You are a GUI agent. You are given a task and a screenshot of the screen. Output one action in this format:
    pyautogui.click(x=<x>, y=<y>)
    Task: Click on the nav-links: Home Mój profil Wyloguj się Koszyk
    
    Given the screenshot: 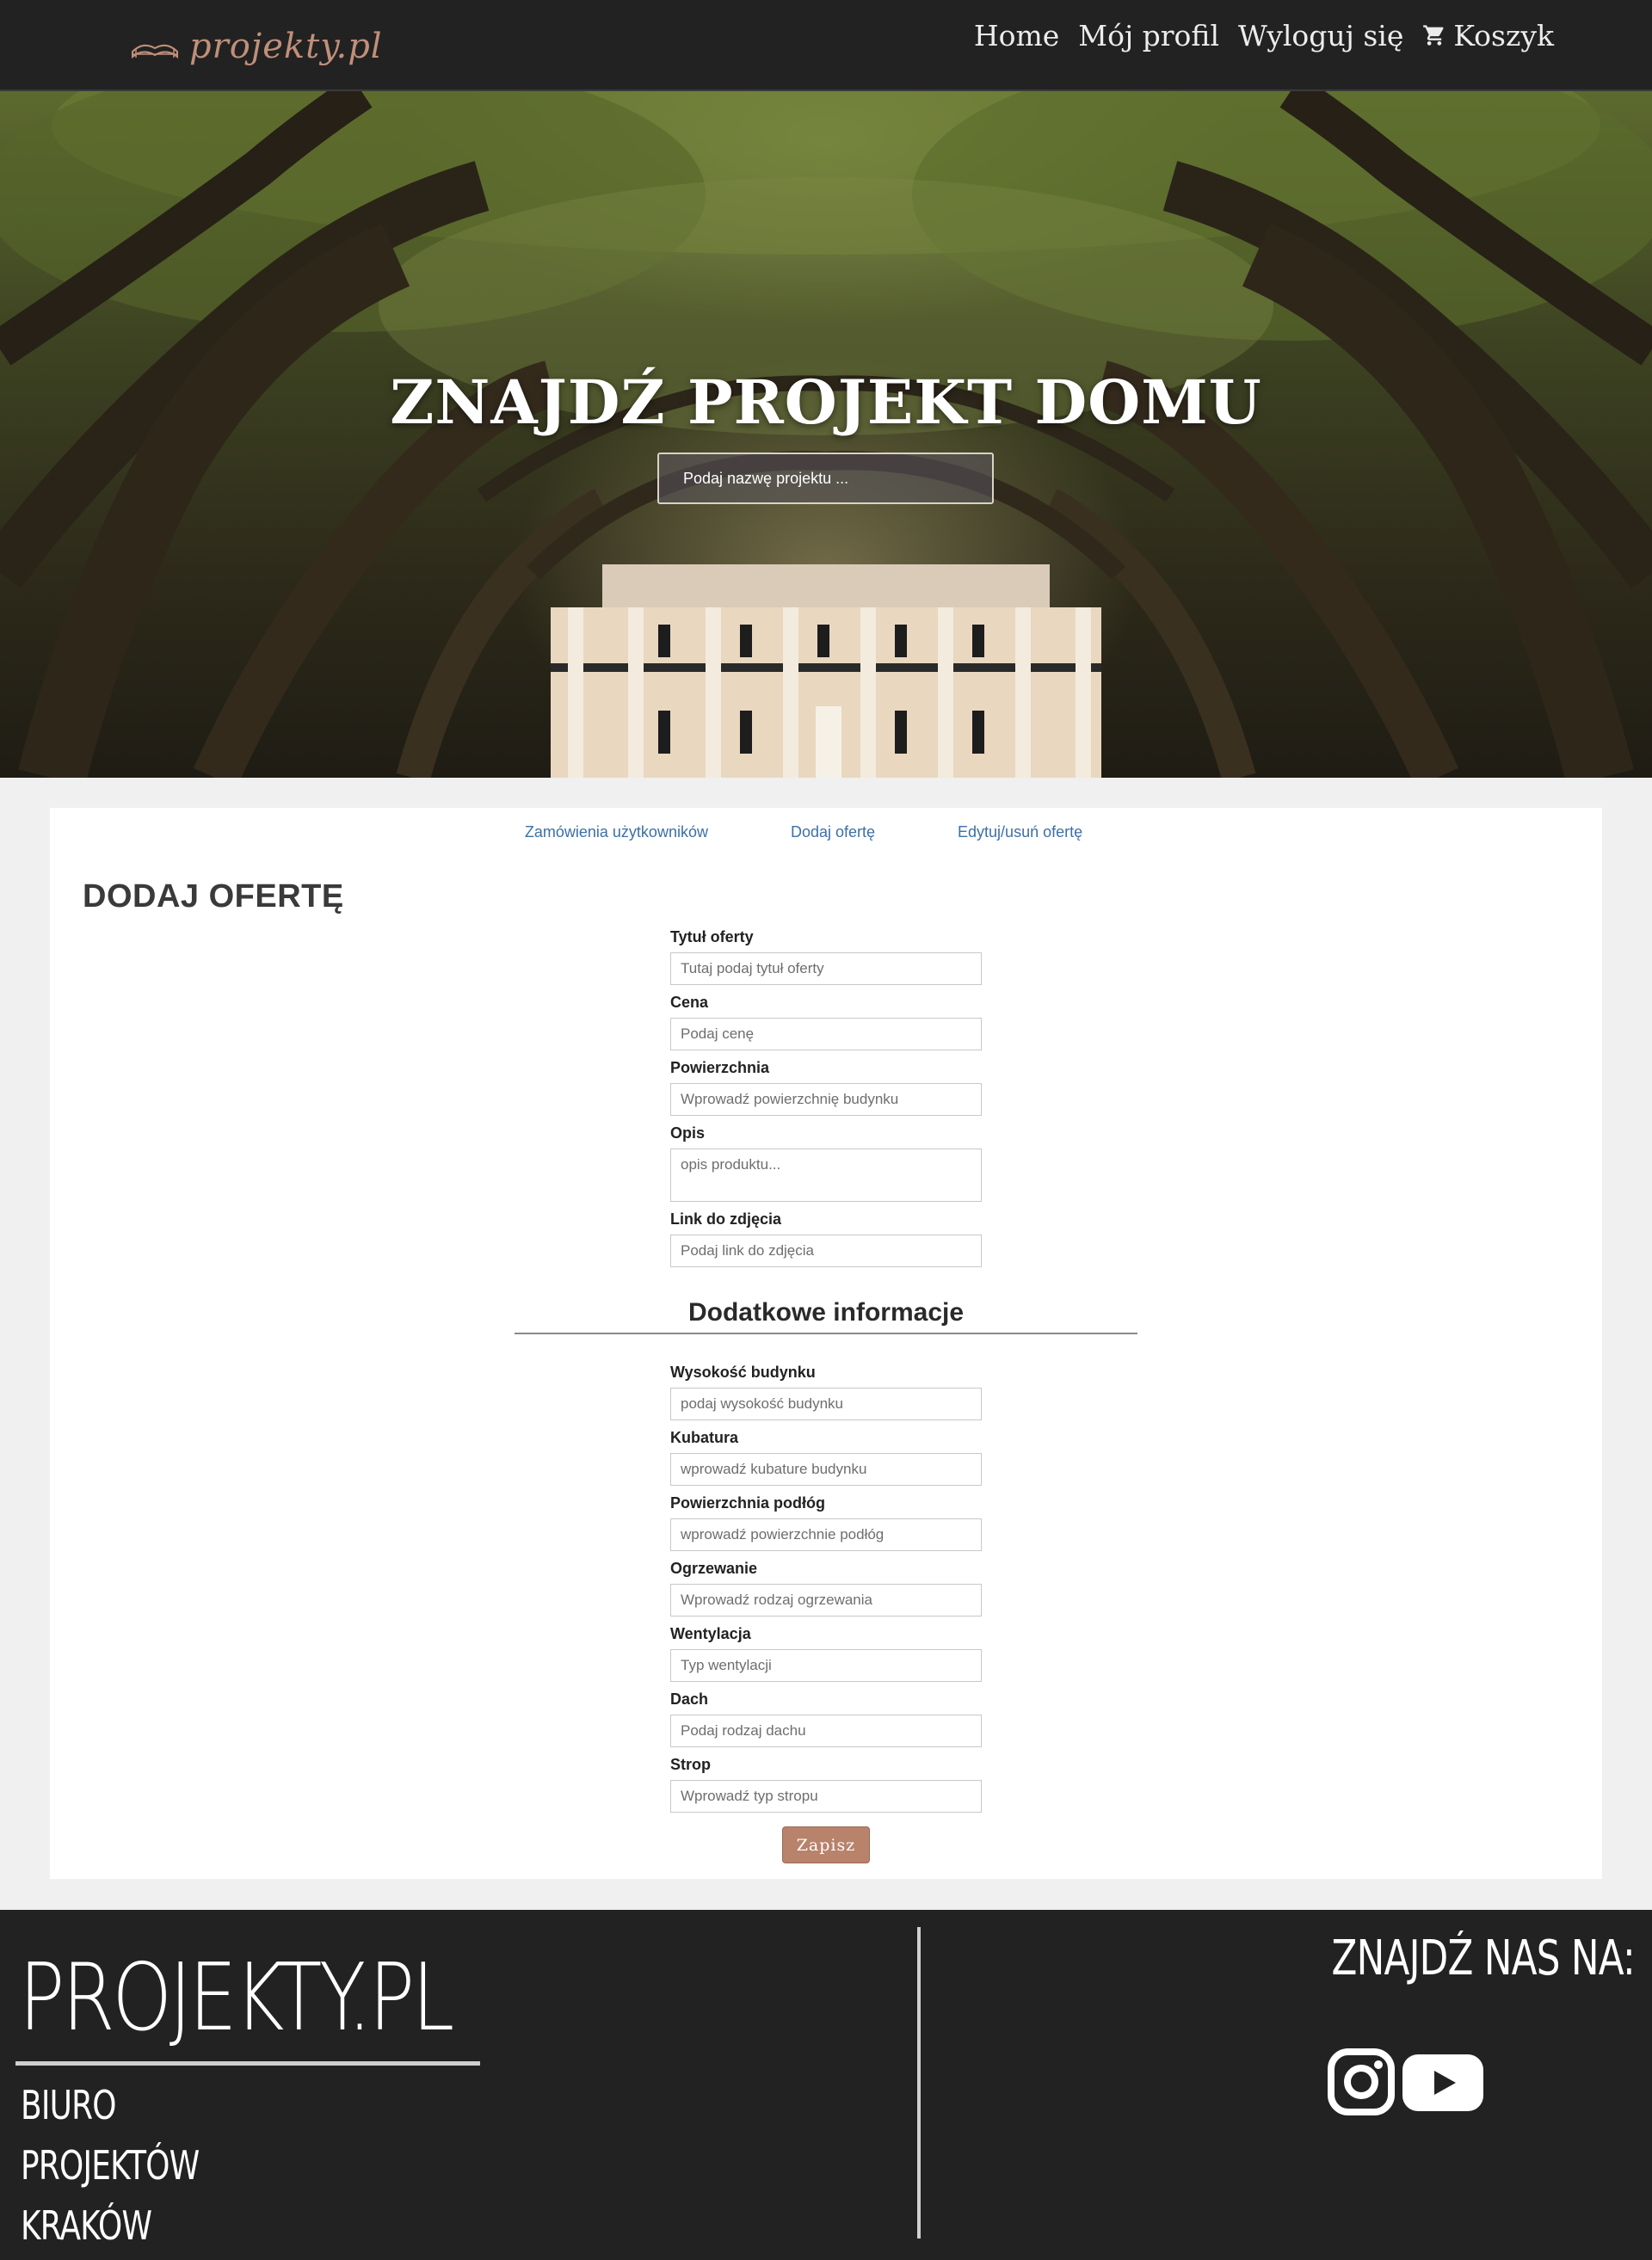 What is the action you would take?
    pyautogui.click(x=1264, y=35)
    